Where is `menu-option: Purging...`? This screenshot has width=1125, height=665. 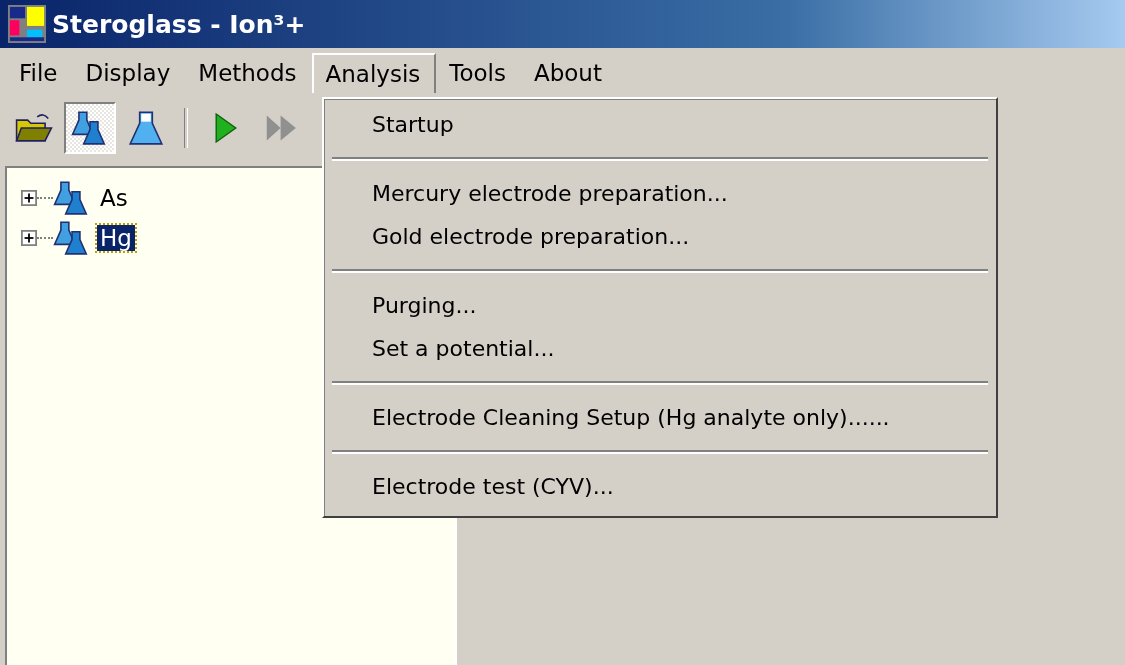
menu-option: Purging... is located at coordinates (660, 305).